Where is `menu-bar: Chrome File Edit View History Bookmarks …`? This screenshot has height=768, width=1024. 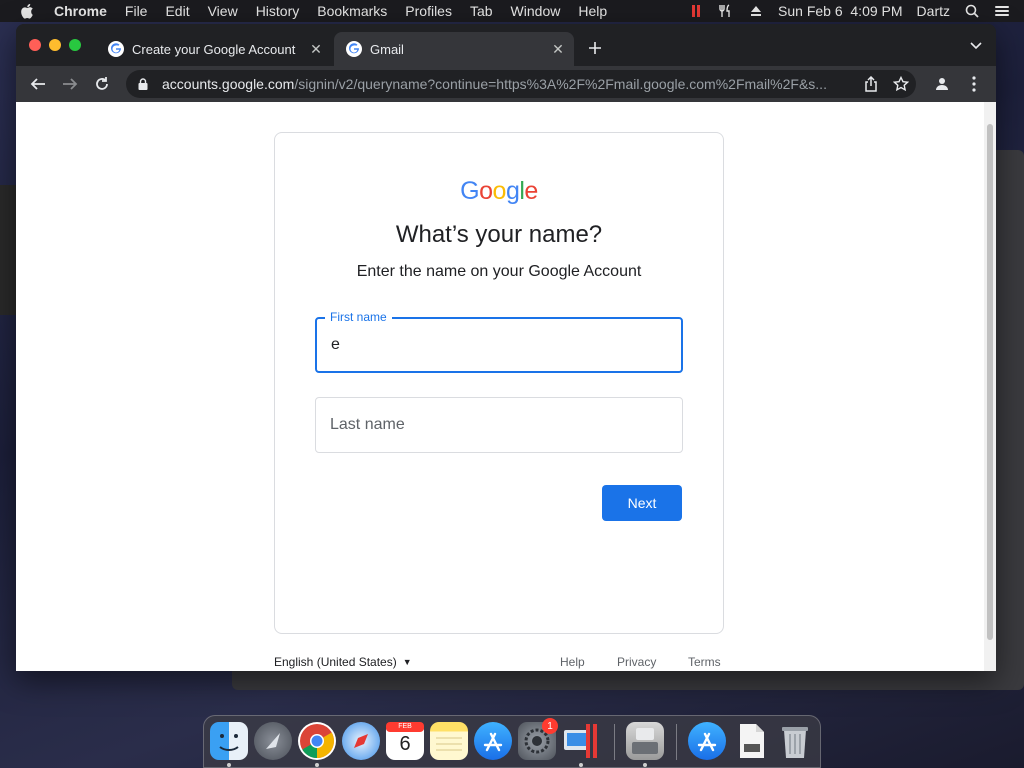
menu-bar: Chrome File Edit View History Bookmarks … is located at coordinates (512, 11).